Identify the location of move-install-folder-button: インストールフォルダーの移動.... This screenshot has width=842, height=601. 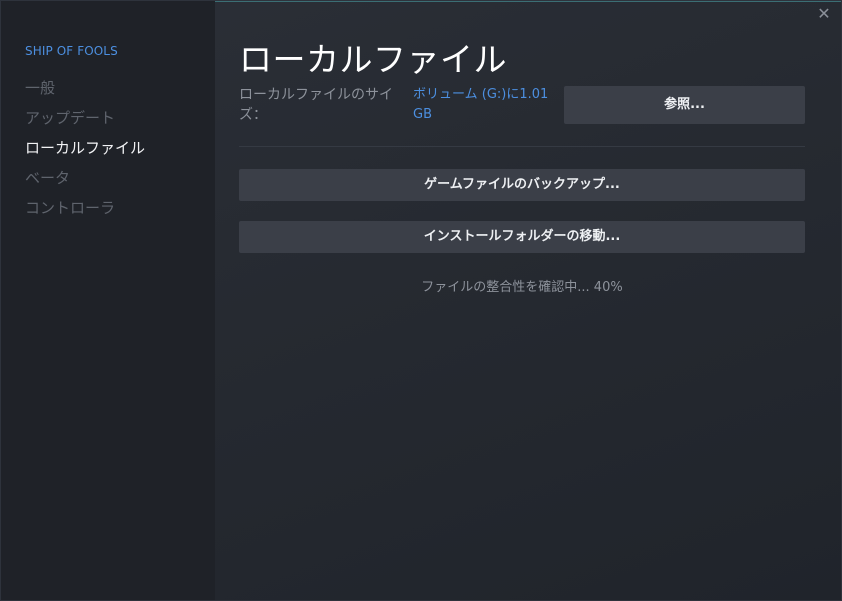
(522, 237).